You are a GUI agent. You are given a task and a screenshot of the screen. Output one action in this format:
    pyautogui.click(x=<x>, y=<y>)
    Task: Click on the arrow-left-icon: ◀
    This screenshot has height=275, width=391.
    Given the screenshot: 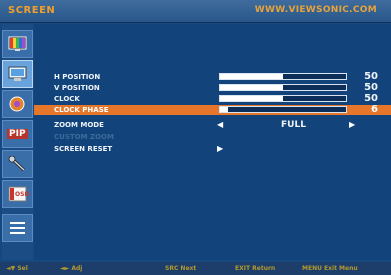 What is the action you would take?
    pyautogui.click(x=220, y=125)
    